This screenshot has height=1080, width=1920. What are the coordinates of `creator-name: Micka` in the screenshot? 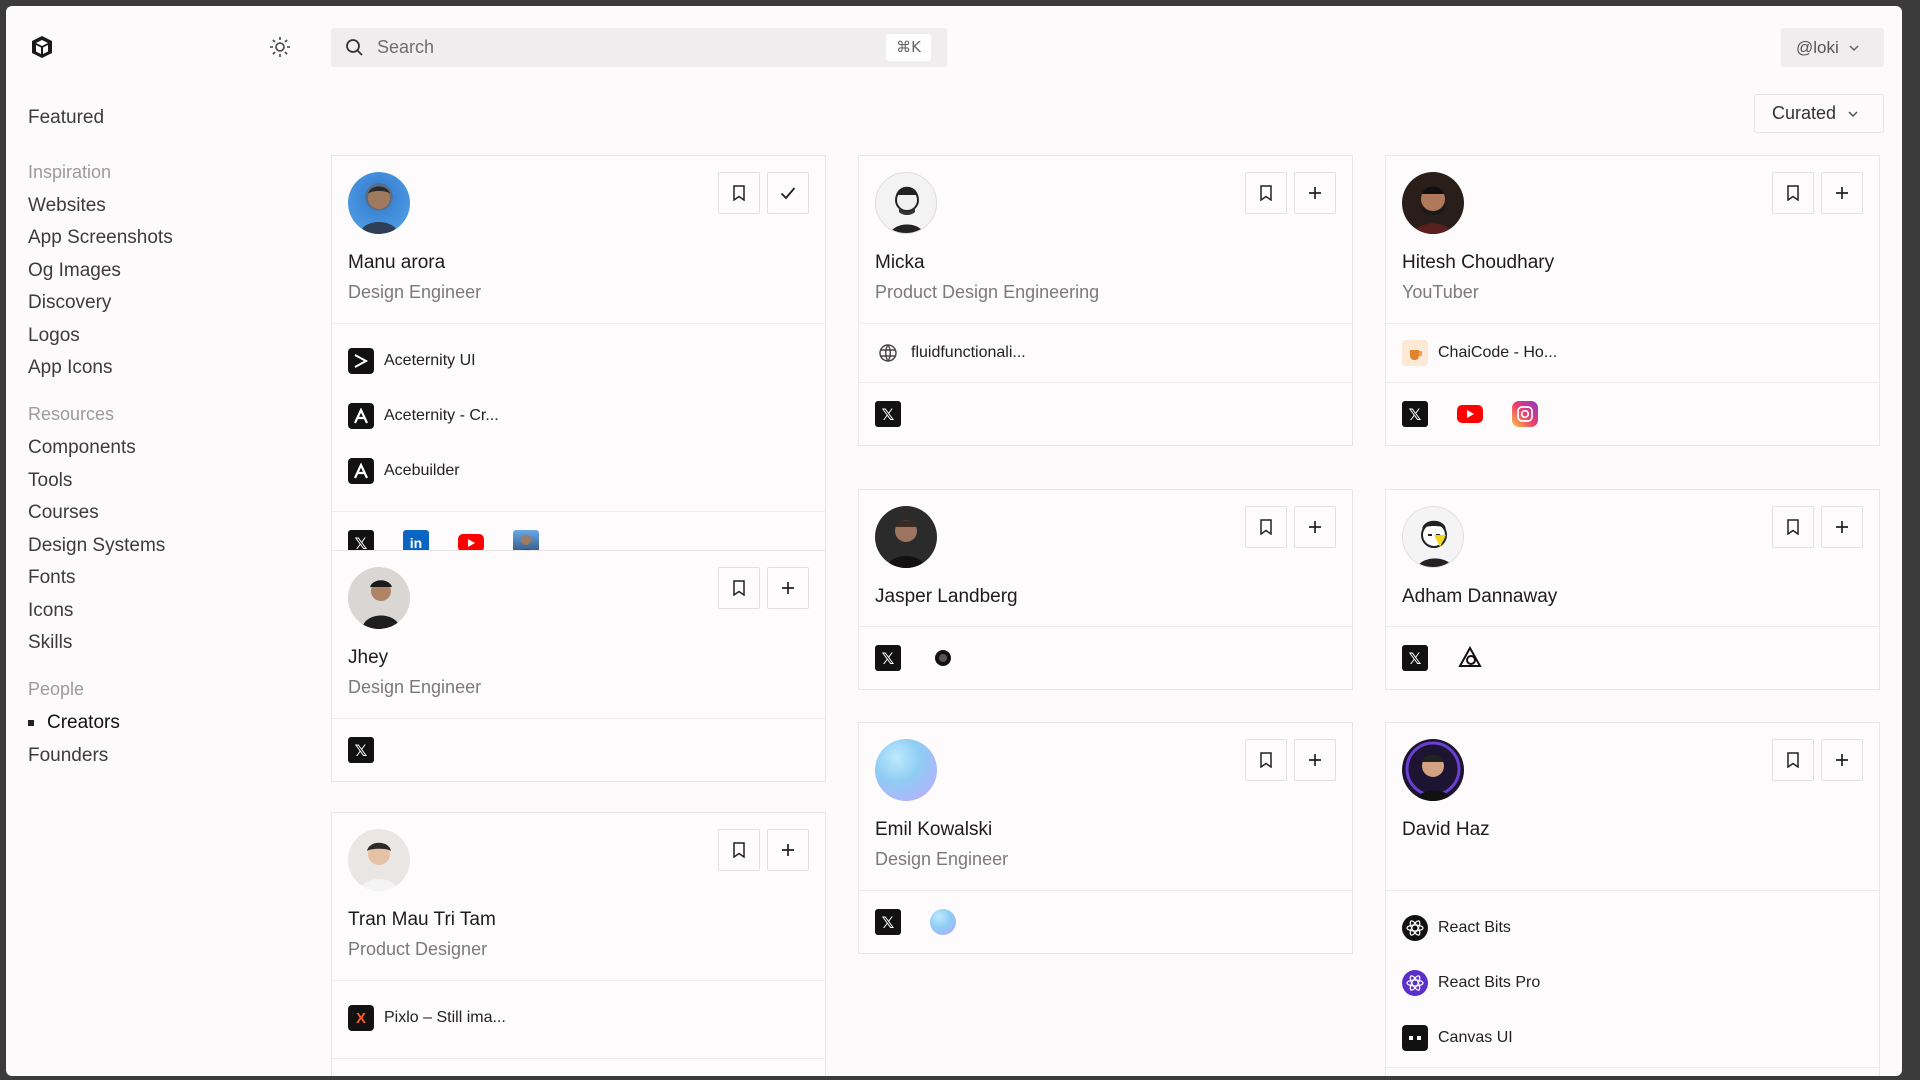 It's located at (900, 263).